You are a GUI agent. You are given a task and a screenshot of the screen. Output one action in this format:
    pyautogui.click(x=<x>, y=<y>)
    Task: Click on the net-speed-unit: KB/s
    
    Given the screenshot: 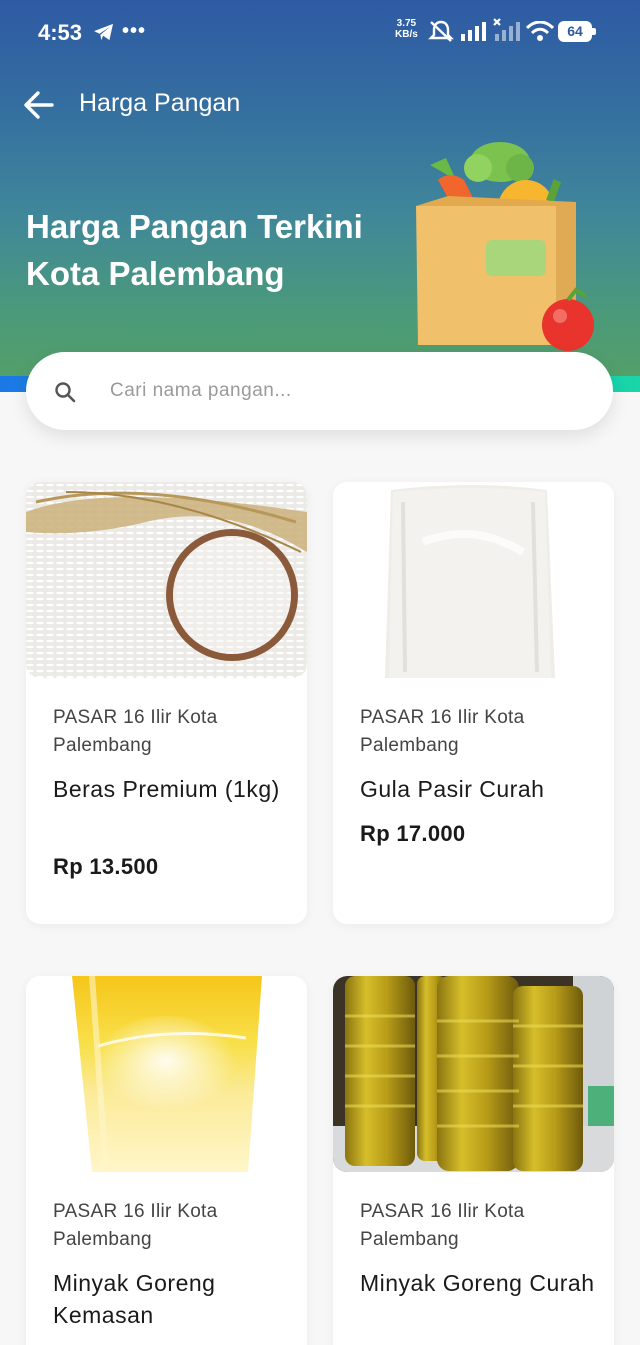 What is the action you would take?
    pyautogui.click(x=406, y=34)
    